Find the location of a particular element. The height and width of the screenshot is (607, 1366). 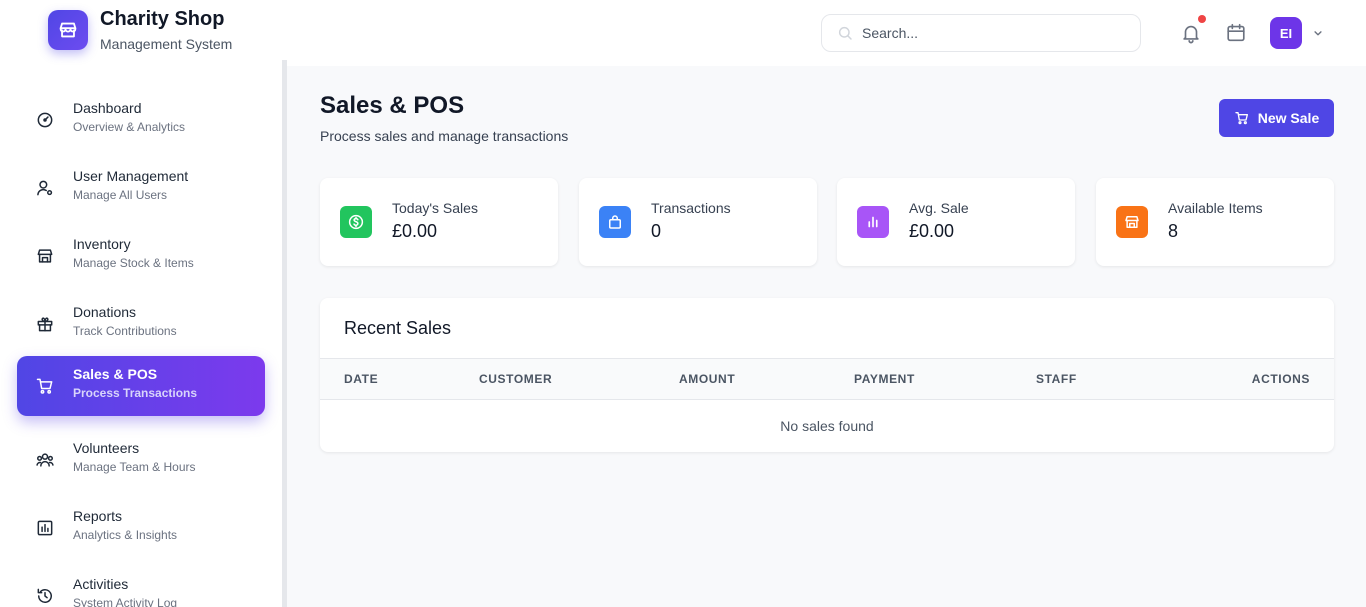

sidebar-item-sublabel: Analytics & Insights is located at coordinates (125, 535).